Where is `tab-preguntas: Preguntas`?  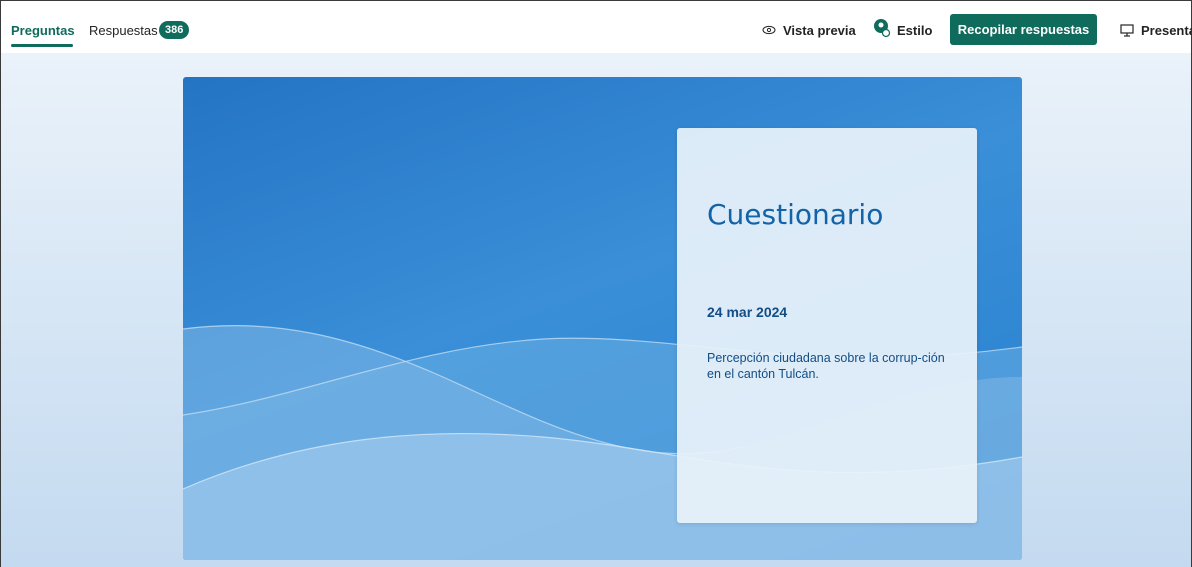 tab-preguntas: Preguntas is located at coordinates (43, 30).